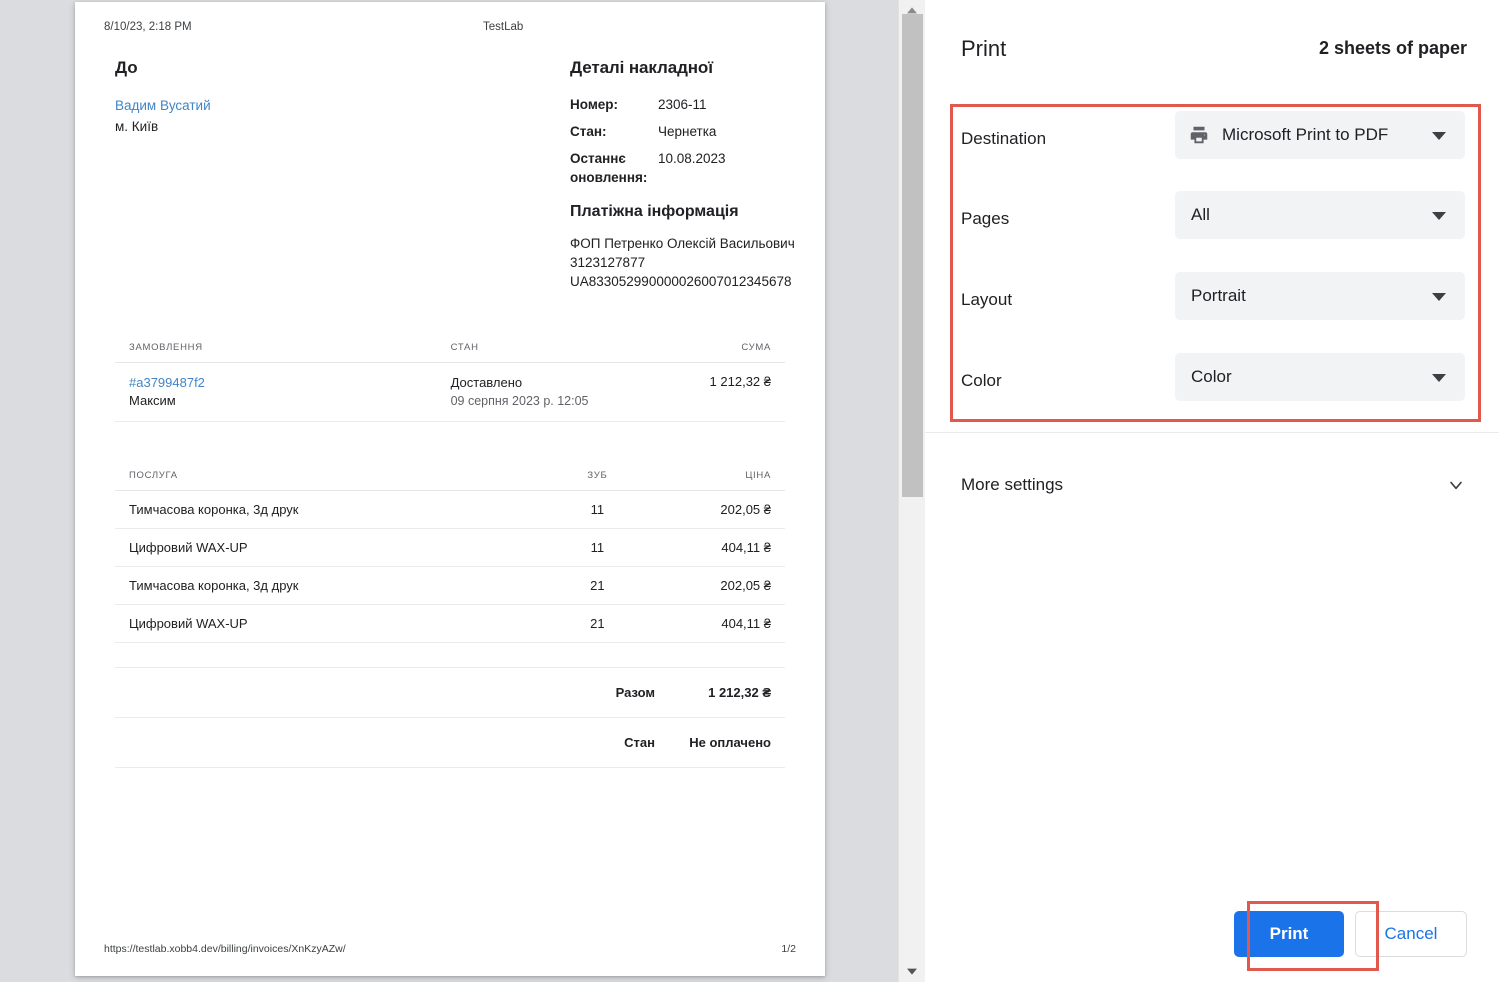  I want to click on cancel-button: Cancel, so click(1411, 934).